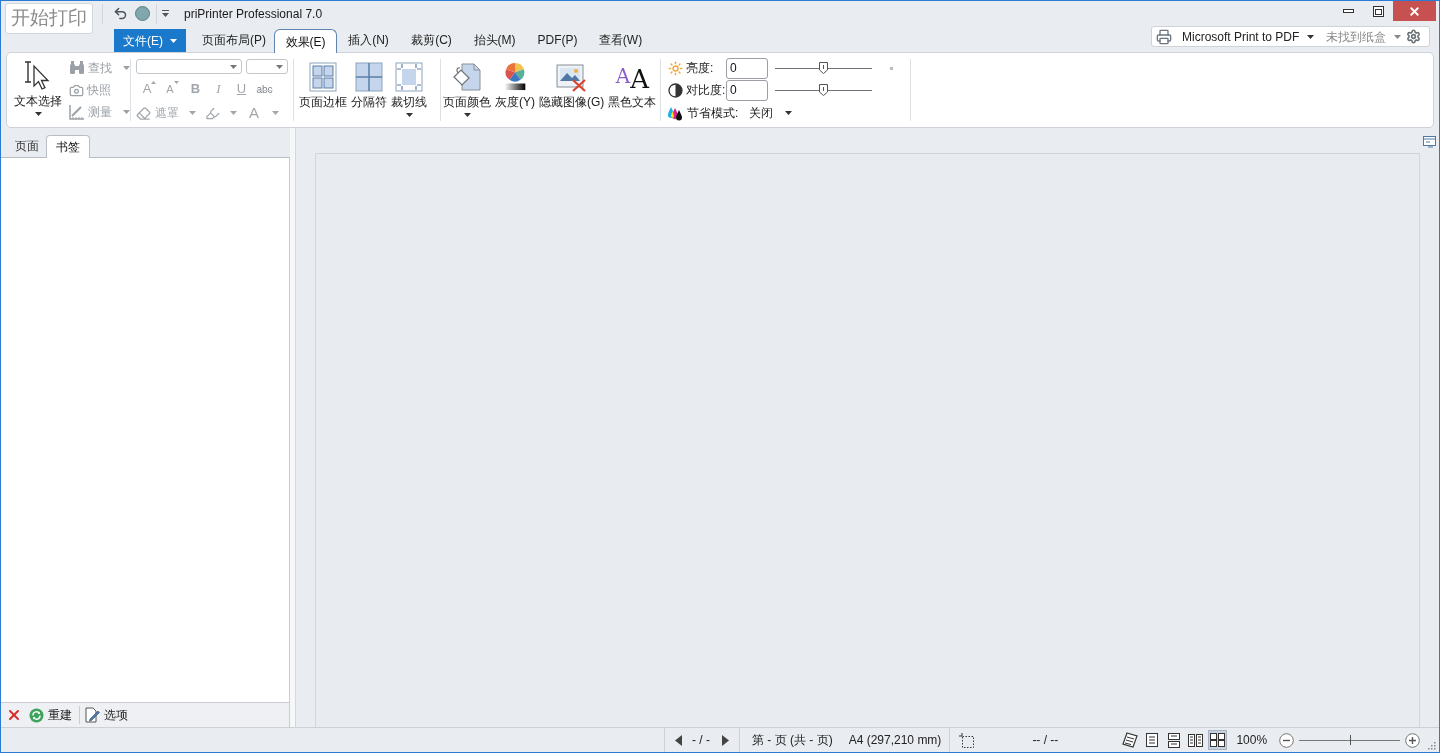 The image size is (1440, 753). I want to click on paper-size: A4 (297,210 mm), so click(895, 740).